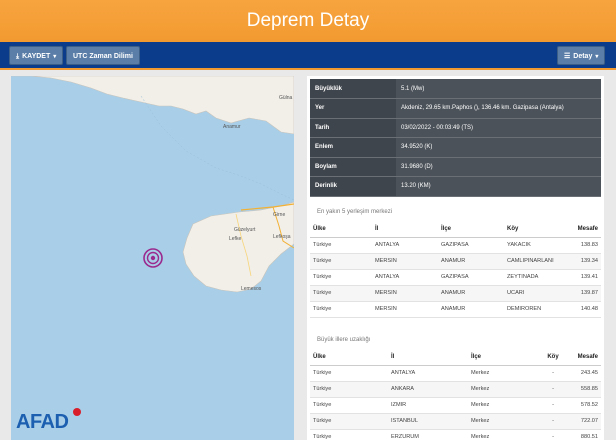 This screenshot has width=616, height=440. Describe the element at coordinates (581, 55) in the screenshot. I see `detail-menu-button: ☰ Detay ▾` at that location.